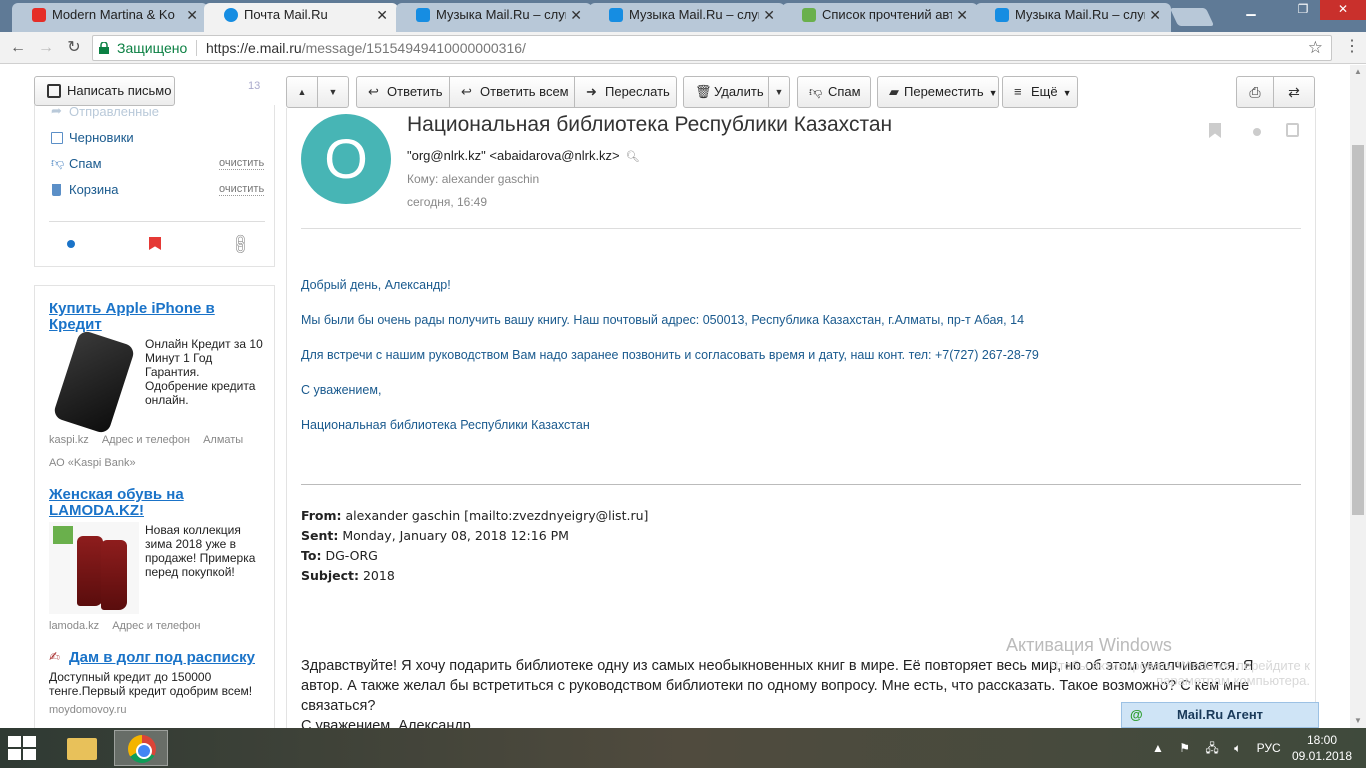  I want to click on folder-spam: 👎︎ Спам, so click(76, 163).